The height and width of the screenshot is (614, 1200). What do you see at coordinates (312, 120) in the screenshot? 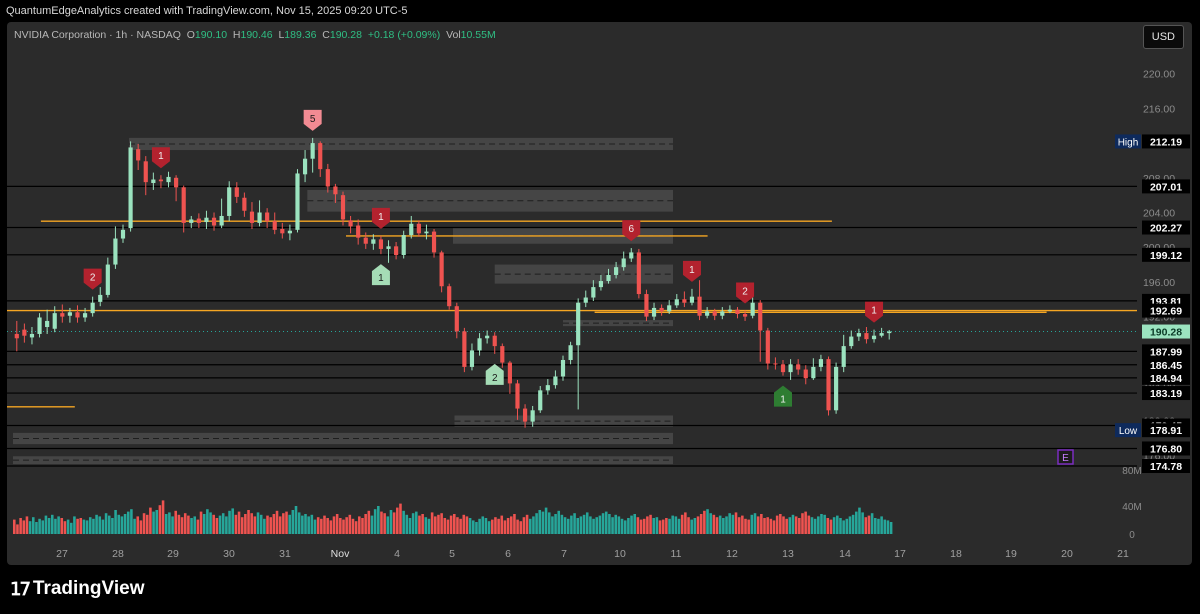
I see `sequence-badge: 5` at bounding box center [312, 120].